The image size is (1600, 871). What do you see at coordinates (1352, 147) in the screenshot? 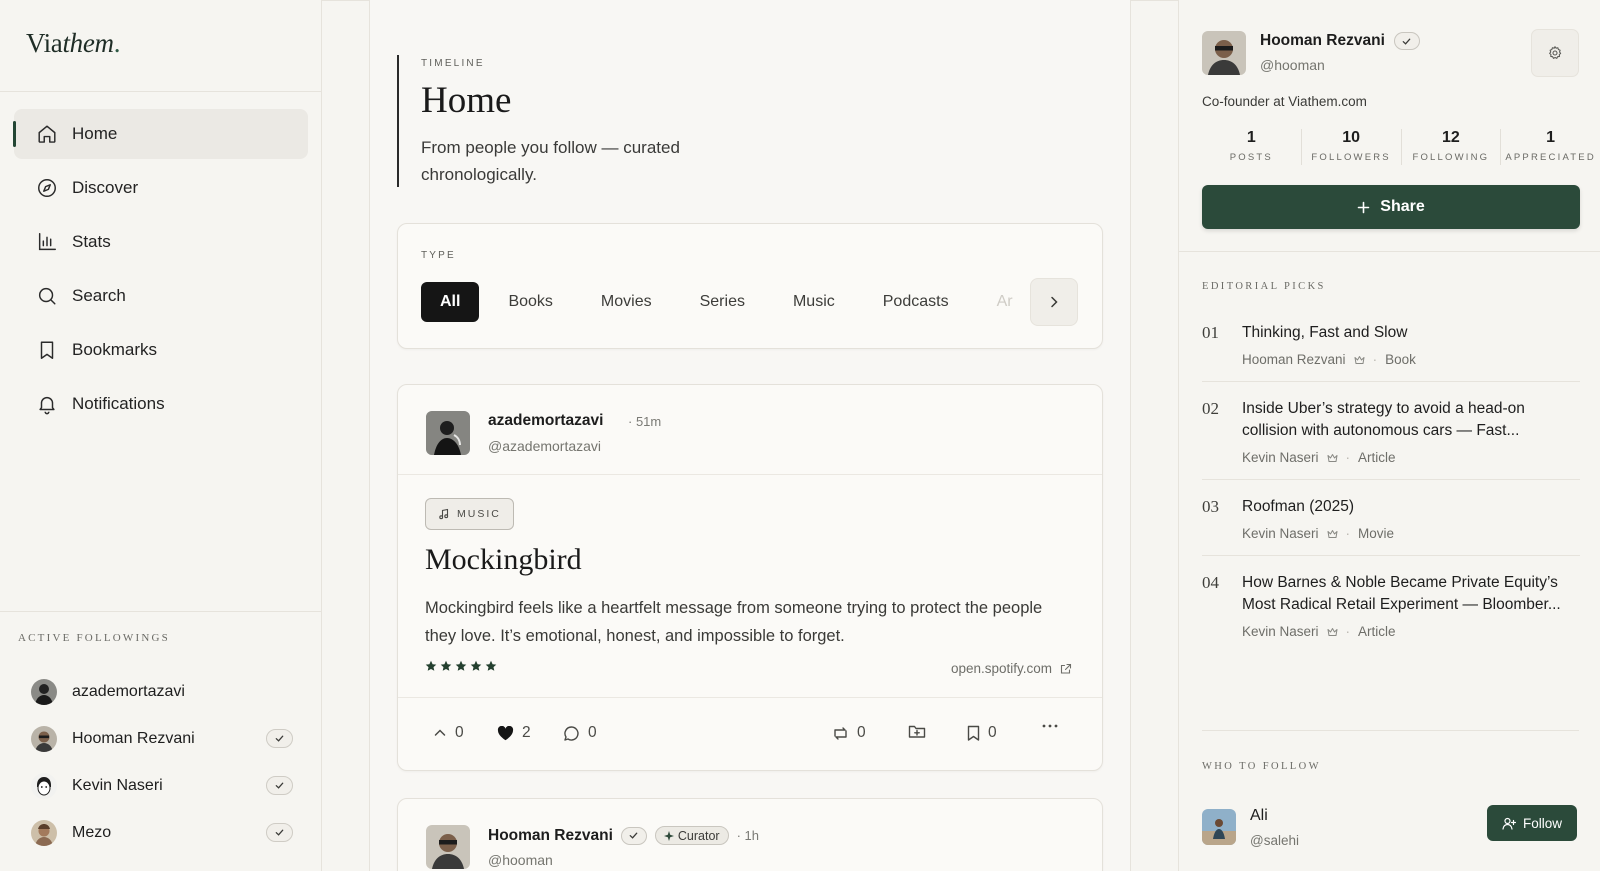
I see `stat-followers: 10 FOLLOWERS` at bounding box center [1352, 147].